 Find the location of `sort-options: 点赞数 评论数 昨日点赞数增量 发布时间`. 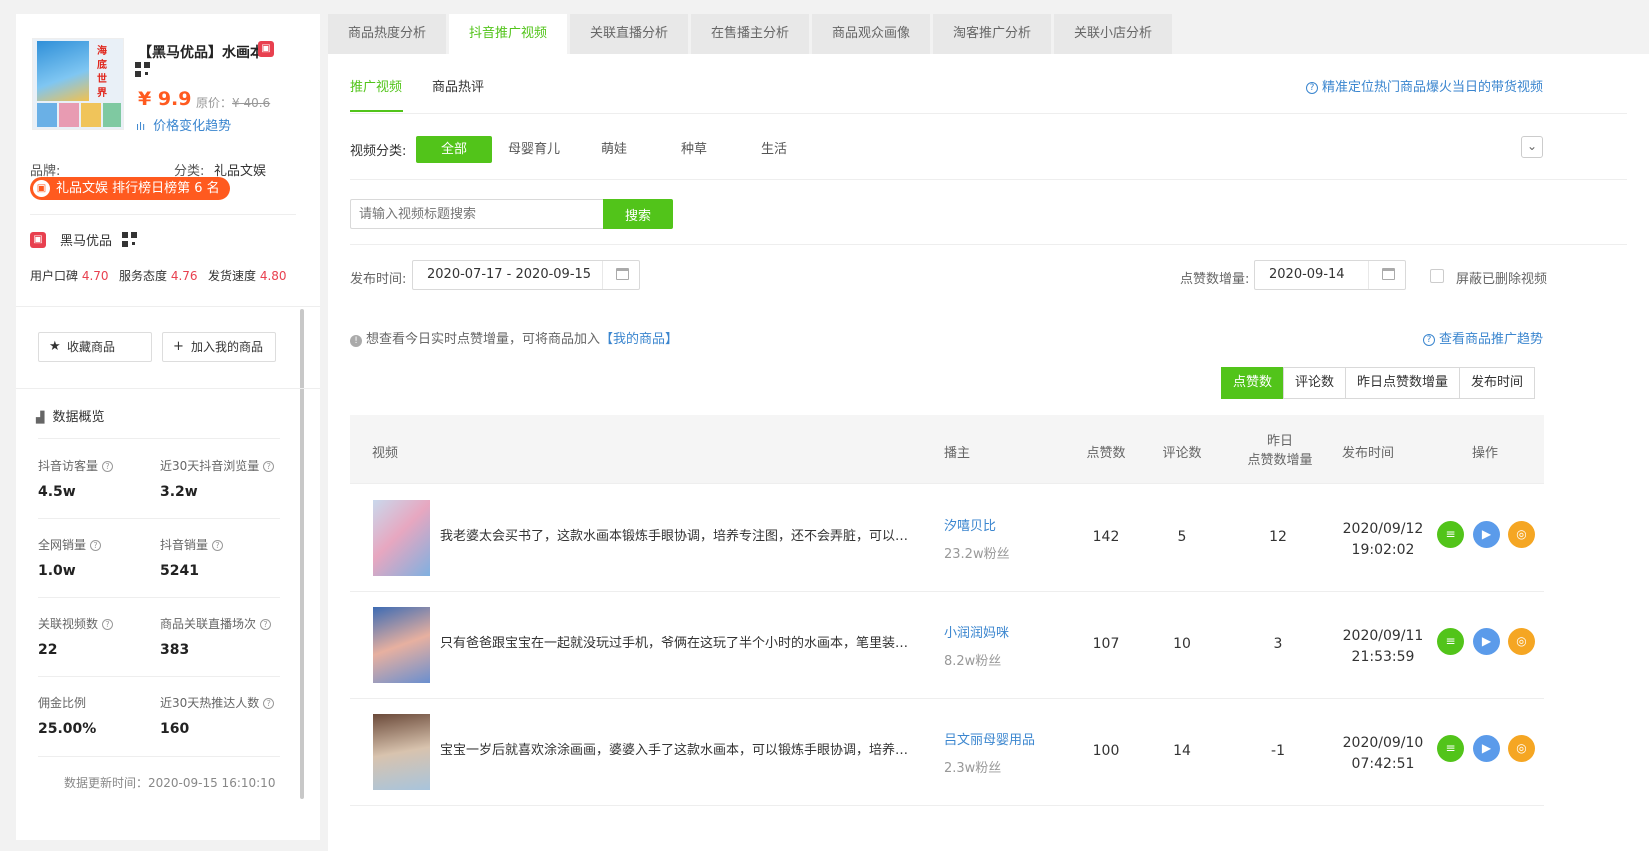

sort-options: 点赞数 评论数 昨日点赞数增量 发布时间 is located at coordinates (1378, 383).